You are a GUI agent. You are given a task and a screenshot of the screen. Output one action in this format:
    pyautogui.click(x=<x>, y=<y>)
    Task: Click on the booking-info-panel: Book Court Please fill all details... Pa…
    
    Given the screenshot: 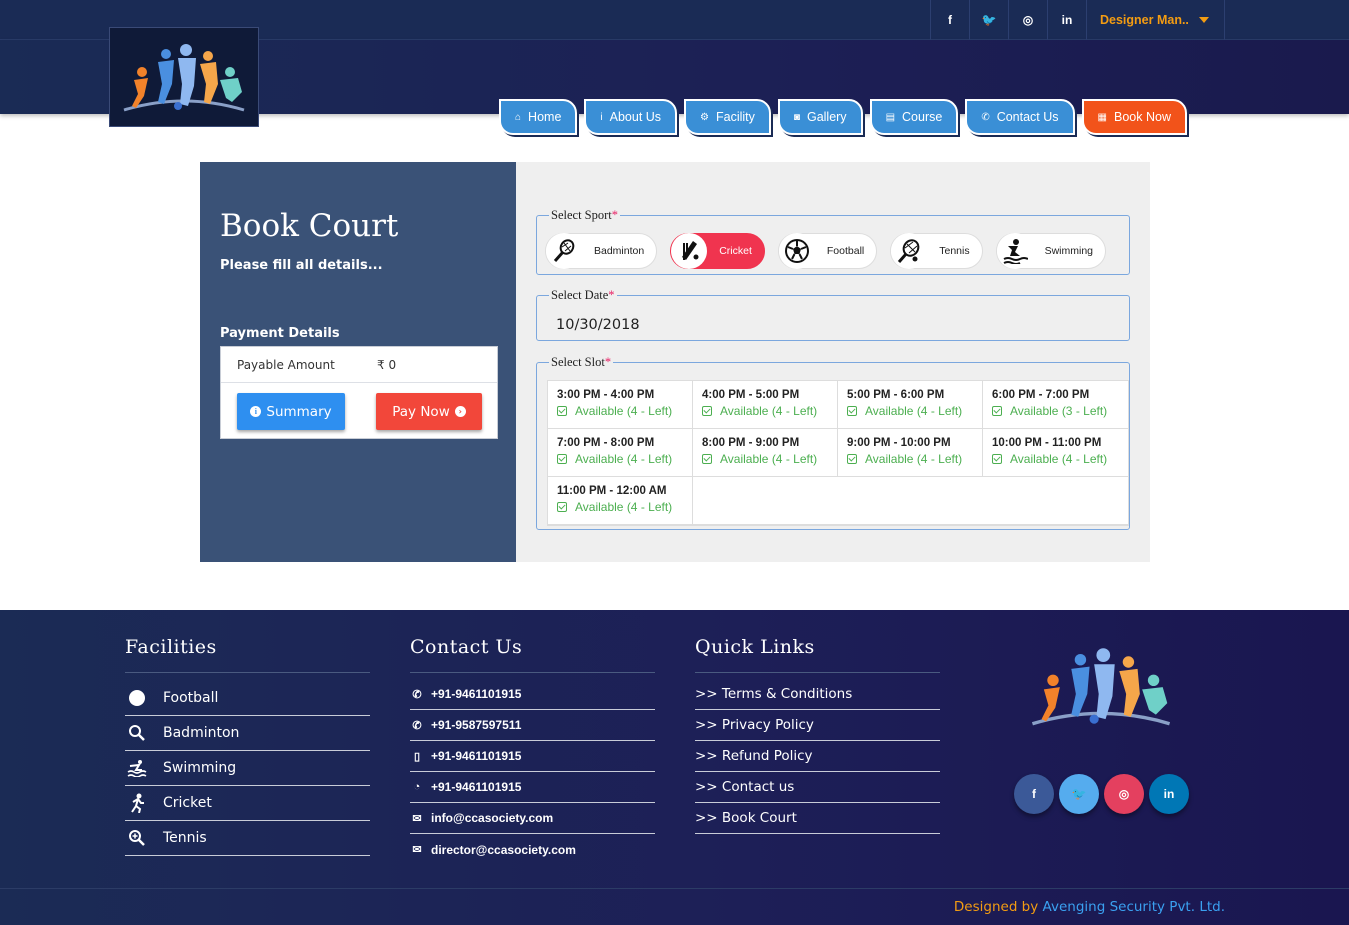 What is the action you would take?
    pyautogui.click(x=358, y=362)
    